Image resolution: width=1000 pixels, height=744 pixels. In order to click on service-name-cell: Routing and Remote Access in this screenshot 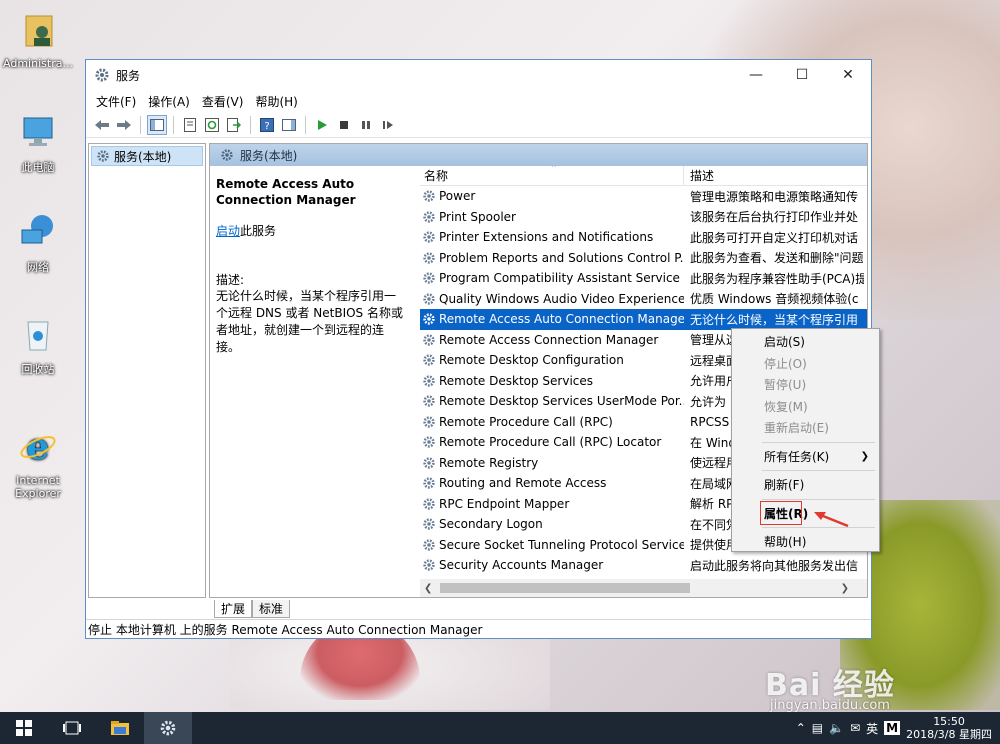, I will do `click(552, 483)`.